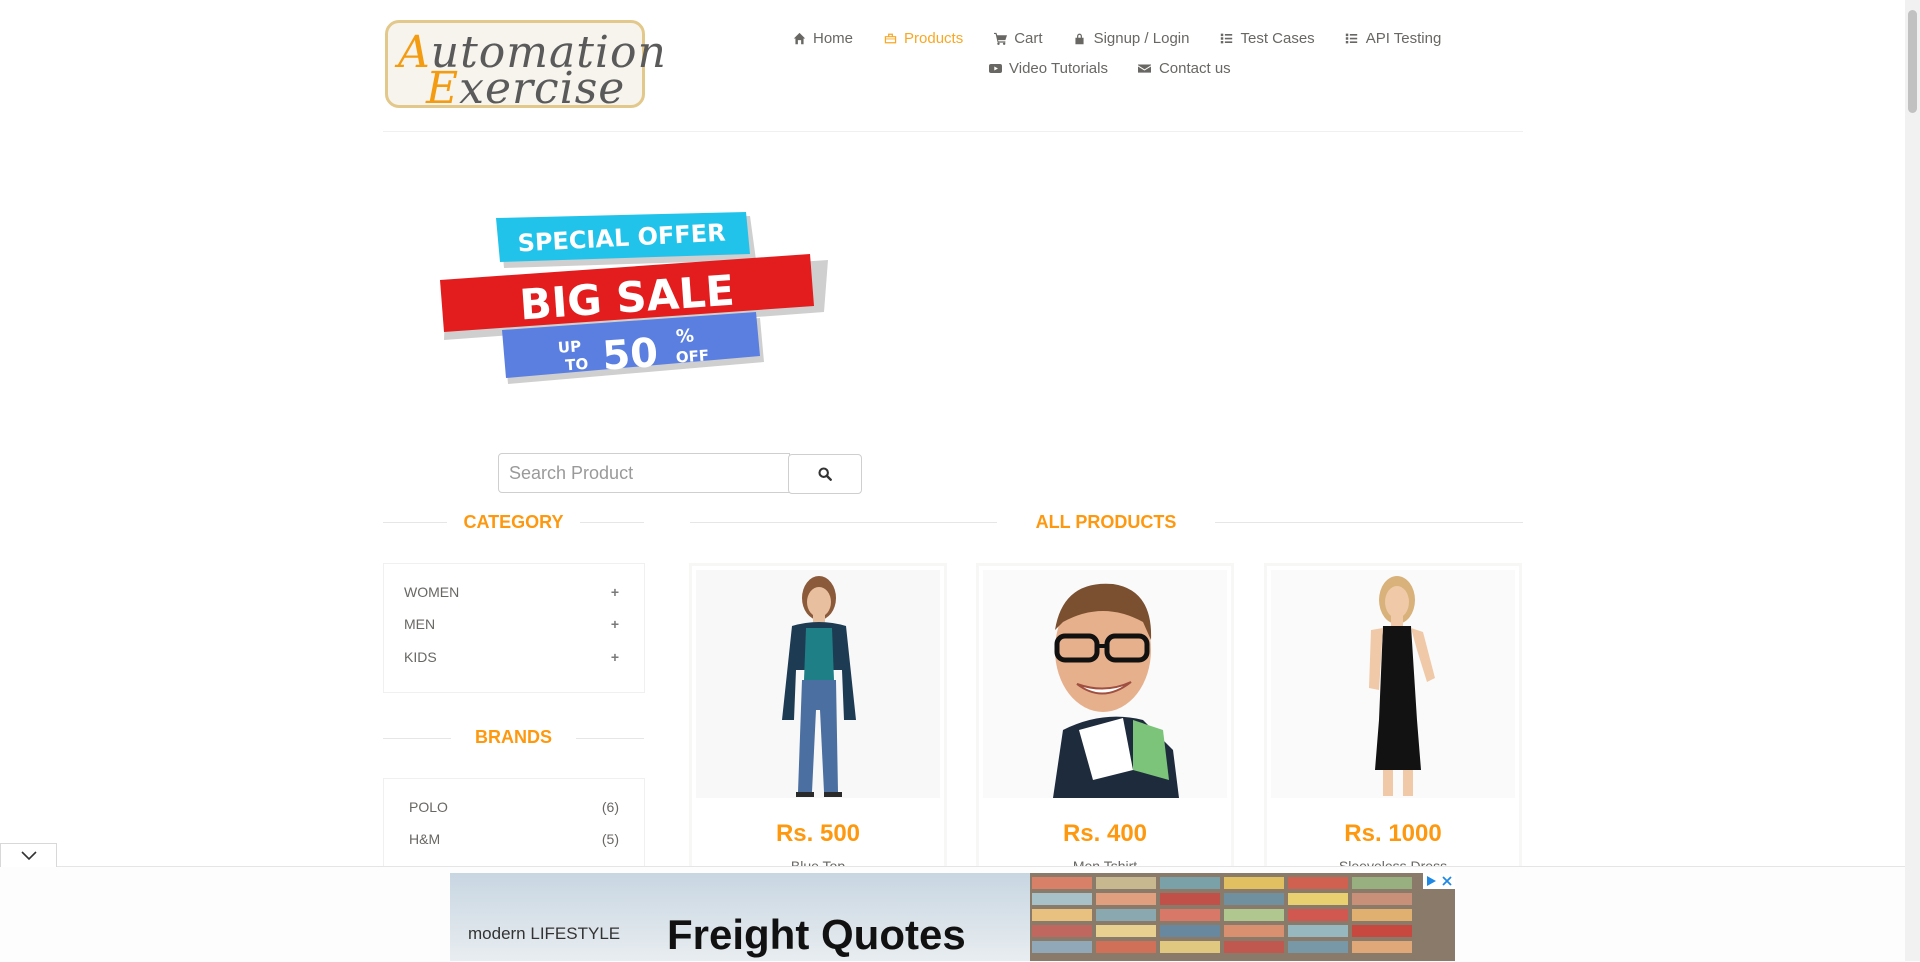  What do you see at coordinates (432, 592) in the screenshot?
I see `category-women-label: WOMEN` at bounding box center [432, 592].